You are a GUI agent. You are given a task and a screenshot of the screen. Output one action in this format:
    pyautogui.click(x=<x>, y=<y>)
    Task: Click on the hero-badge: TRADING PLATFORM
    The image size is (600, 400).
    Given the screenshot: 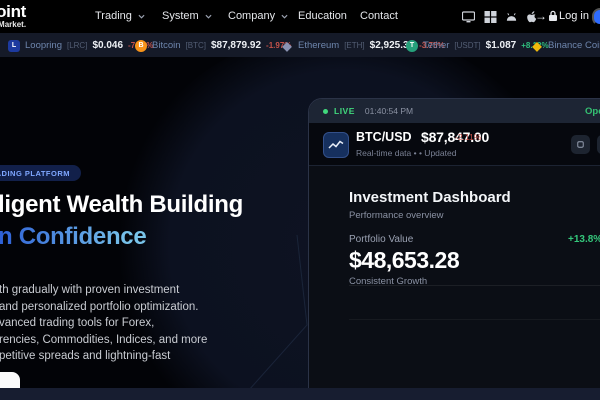 What is the action you would take?
    pyautogui.click(x=40, y=173)
    